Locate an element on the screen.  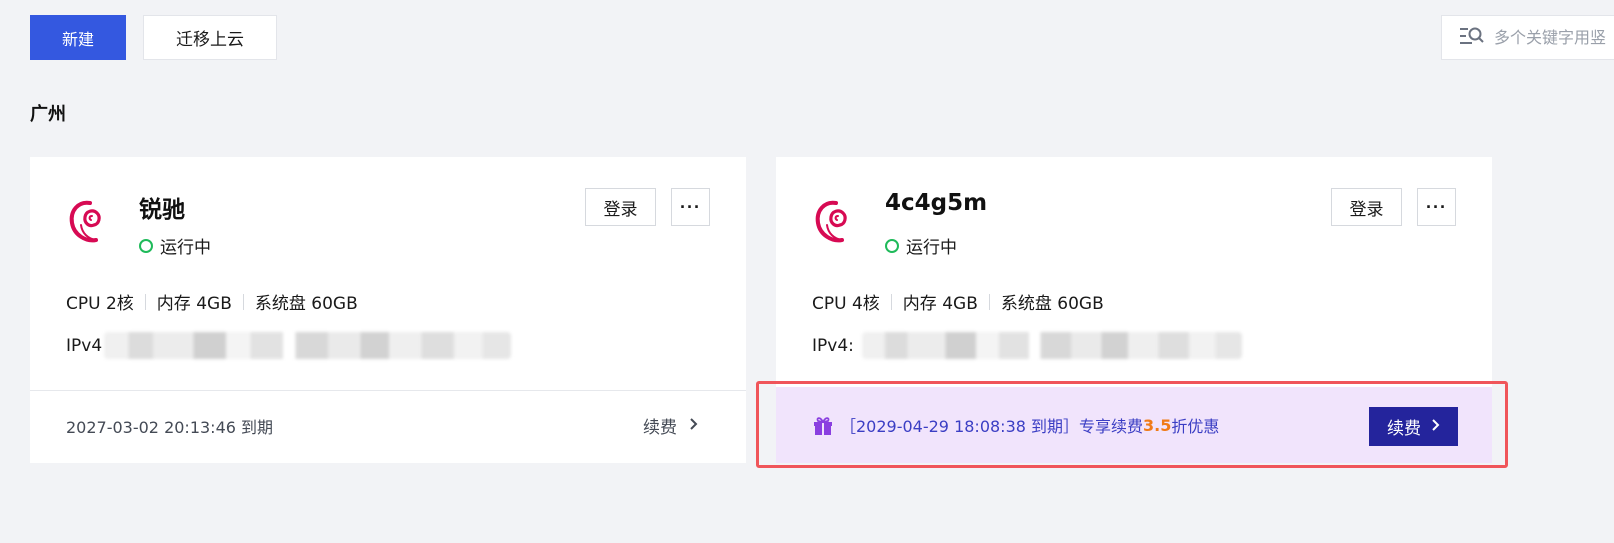
ip-label: IPv4: is located at coordinates (833, 345).